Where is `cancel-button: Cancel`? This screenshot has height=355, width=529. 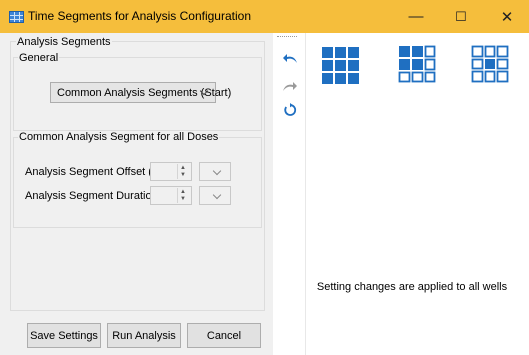 cancel-button: Cancel is located at coordinates (224, 335).